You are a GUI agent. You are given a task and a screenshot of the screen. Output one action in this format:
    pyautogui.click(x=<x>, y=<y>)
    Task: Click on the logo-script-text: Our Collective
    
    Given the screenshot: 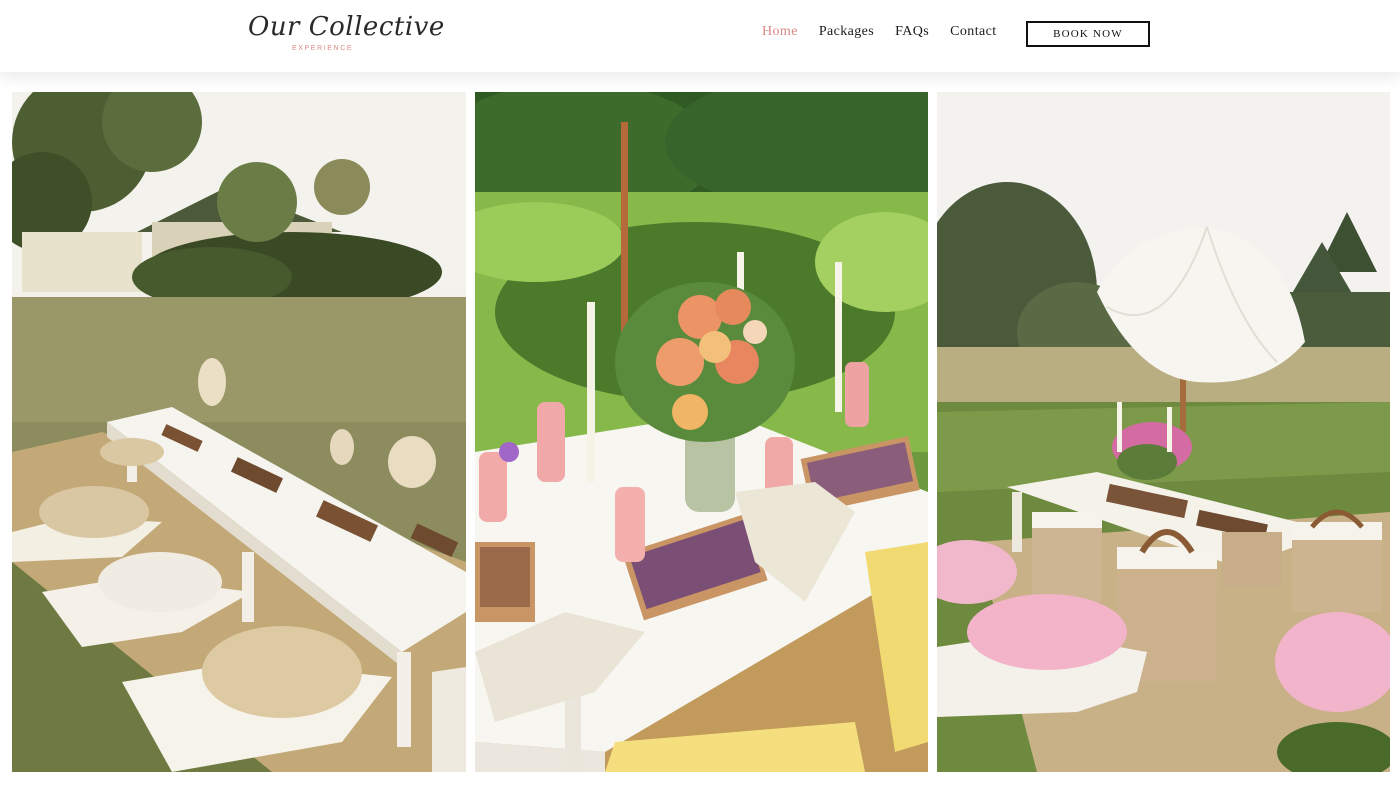 What is the action you would take?
    pyautogui.click(x=346, y=27)
    